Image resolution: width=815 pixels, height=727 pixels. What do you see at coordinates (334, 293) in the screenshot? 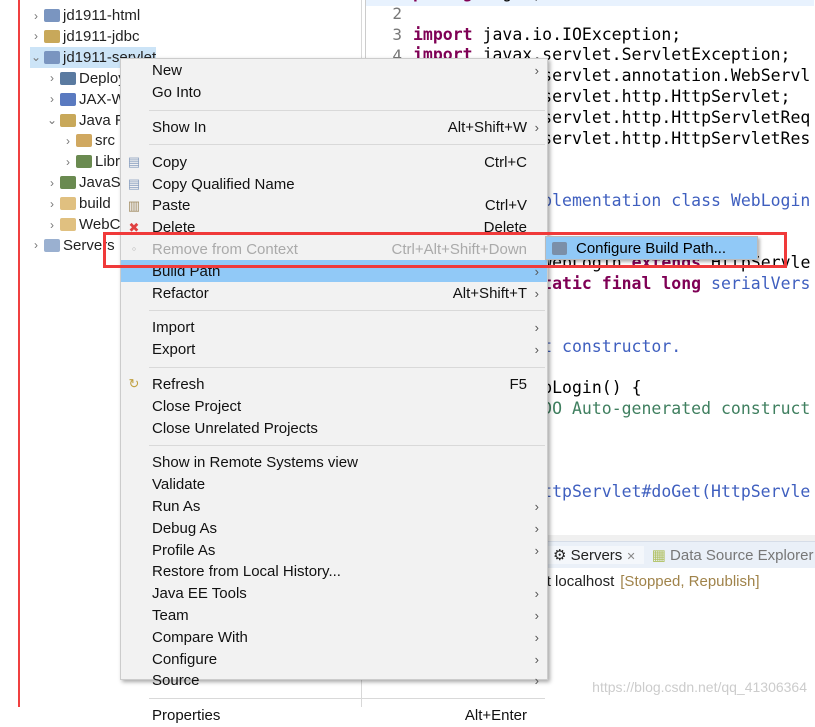
I see `menu-item-refactor: Refactor Alt+Shift+T ›` at bounding box center [334, 293].